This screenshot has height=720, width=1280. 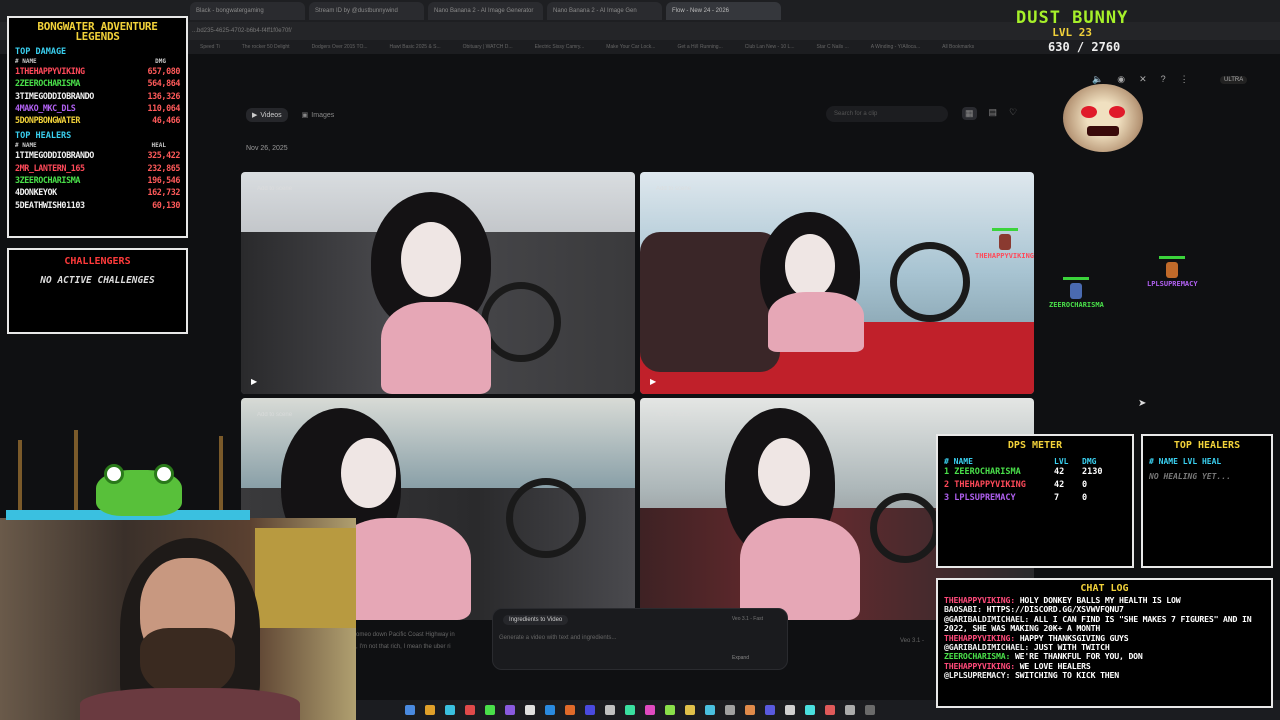 I want to click on prompt-history-text: , I'm not that rich, I mean the uber ri, so click(x=403, y=647).